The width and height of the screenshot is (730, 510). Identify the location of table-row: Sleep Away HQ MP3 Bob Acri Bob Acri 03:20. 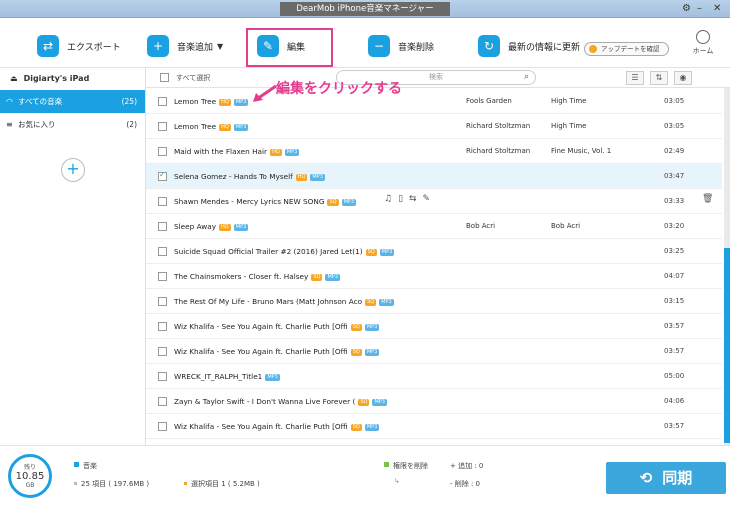
(434, 226).